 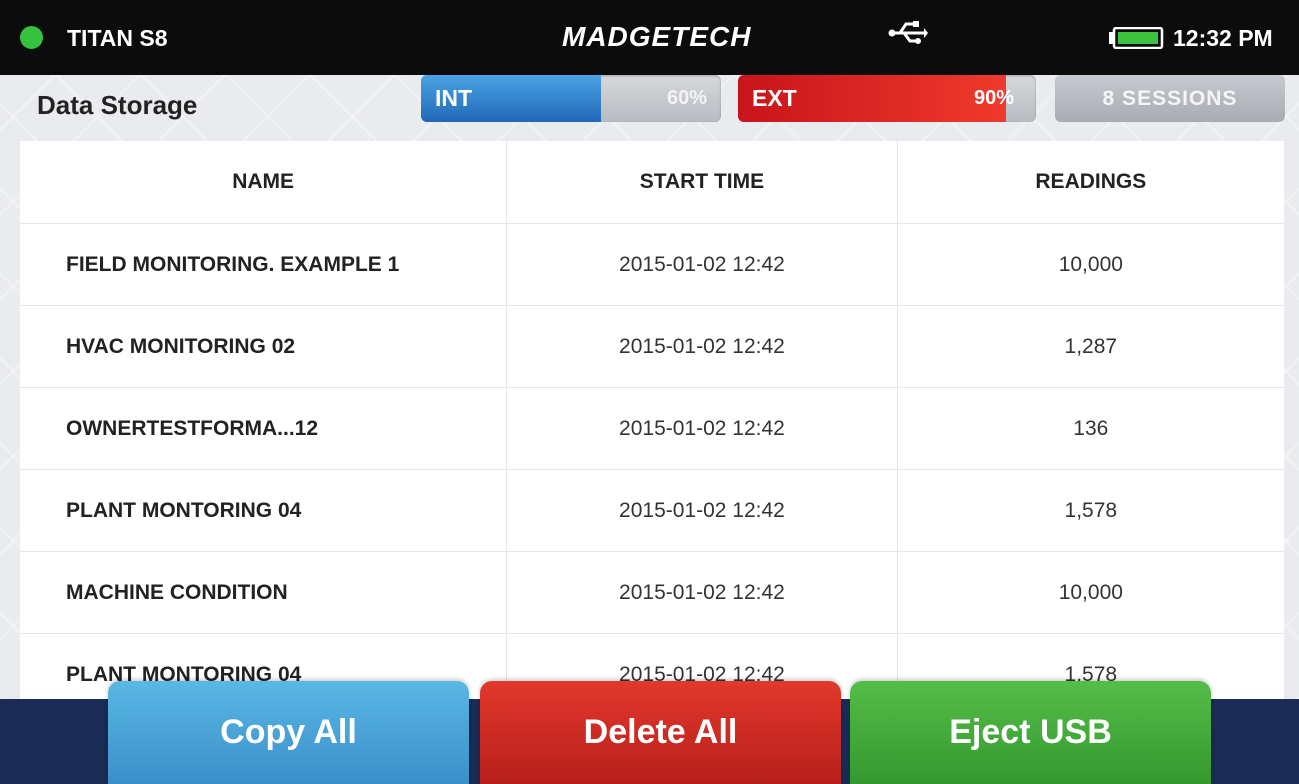 What do you see at coordinates (660, 732) in the screenshot?
I see `delete-all-button: Delete All` at bounding box center [660, 732].